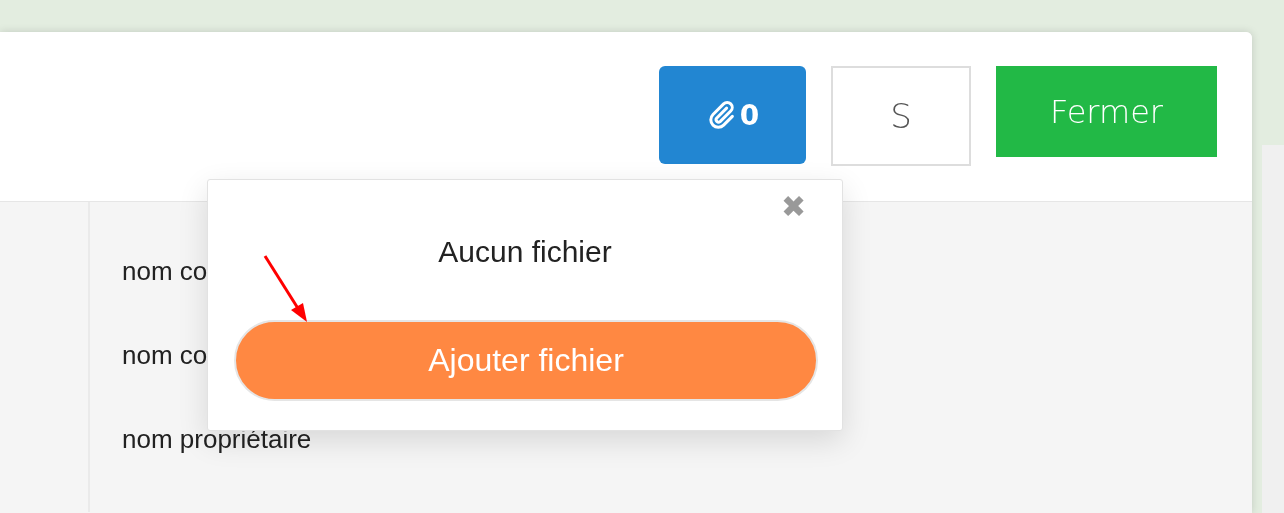 The height and width of the screenshot is (513, 1284). What do you see at coordinates (525, 252) in the screenshot?
I see `empty-message: Aucun fichier` at bounding box center [525, 252].